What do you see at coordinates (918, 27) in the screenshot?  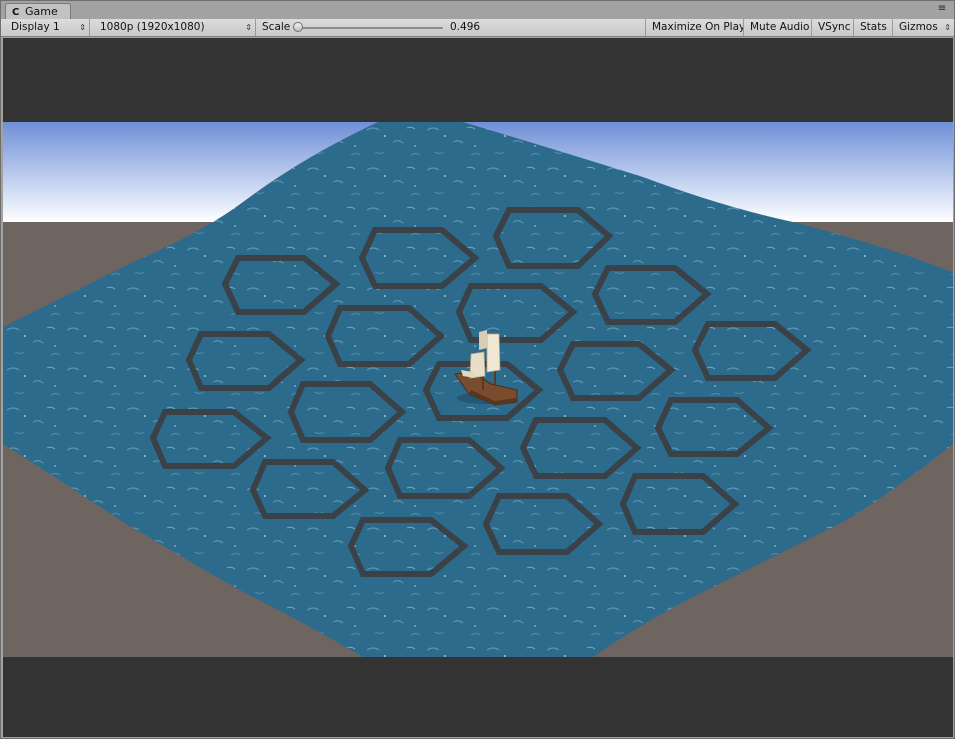 I see `gizmos-label: Gizmos` at bounding box center [918, 27].